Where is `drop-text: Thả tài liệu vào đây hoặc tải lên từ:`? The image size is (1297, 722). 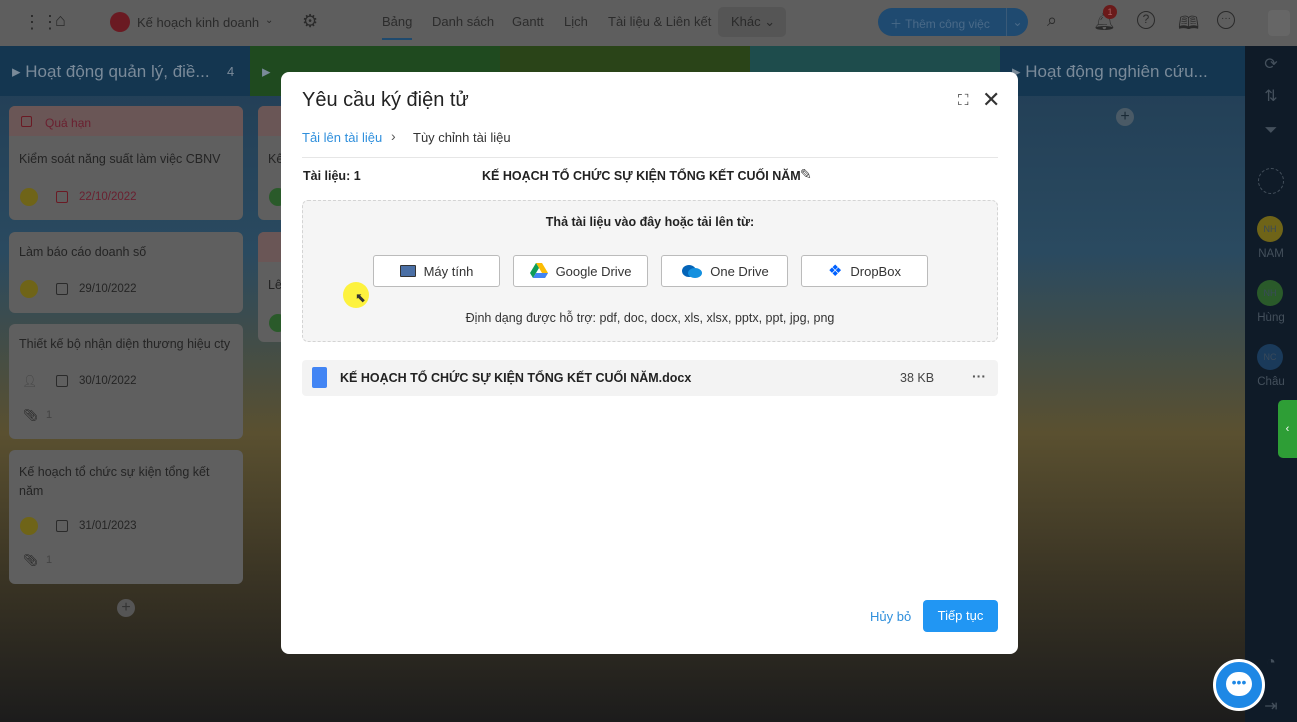 drop-text: Thả tài liệu vào đây hoặc tải lên từ: is located at coordinates (650, 222).